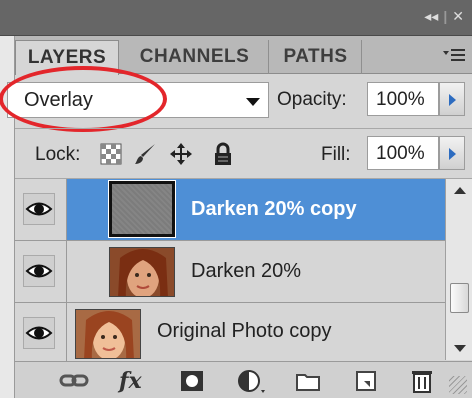  Describe the element at coordinates (316, 57) in the screenshot. I see `tab-paths: PATHS` at that location.